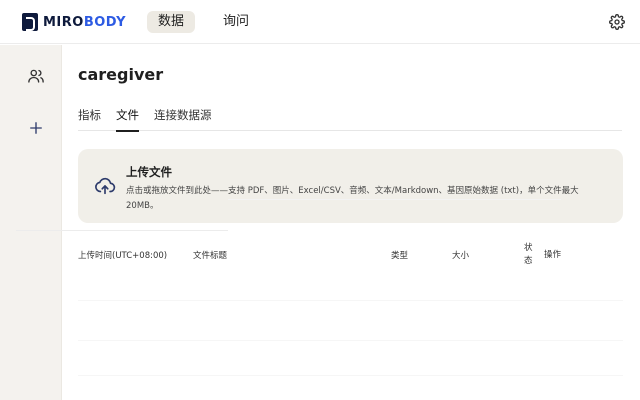 This screenshot has height=400, width=640. I want to click on tab-metrics: 指标, so click(89, 119).